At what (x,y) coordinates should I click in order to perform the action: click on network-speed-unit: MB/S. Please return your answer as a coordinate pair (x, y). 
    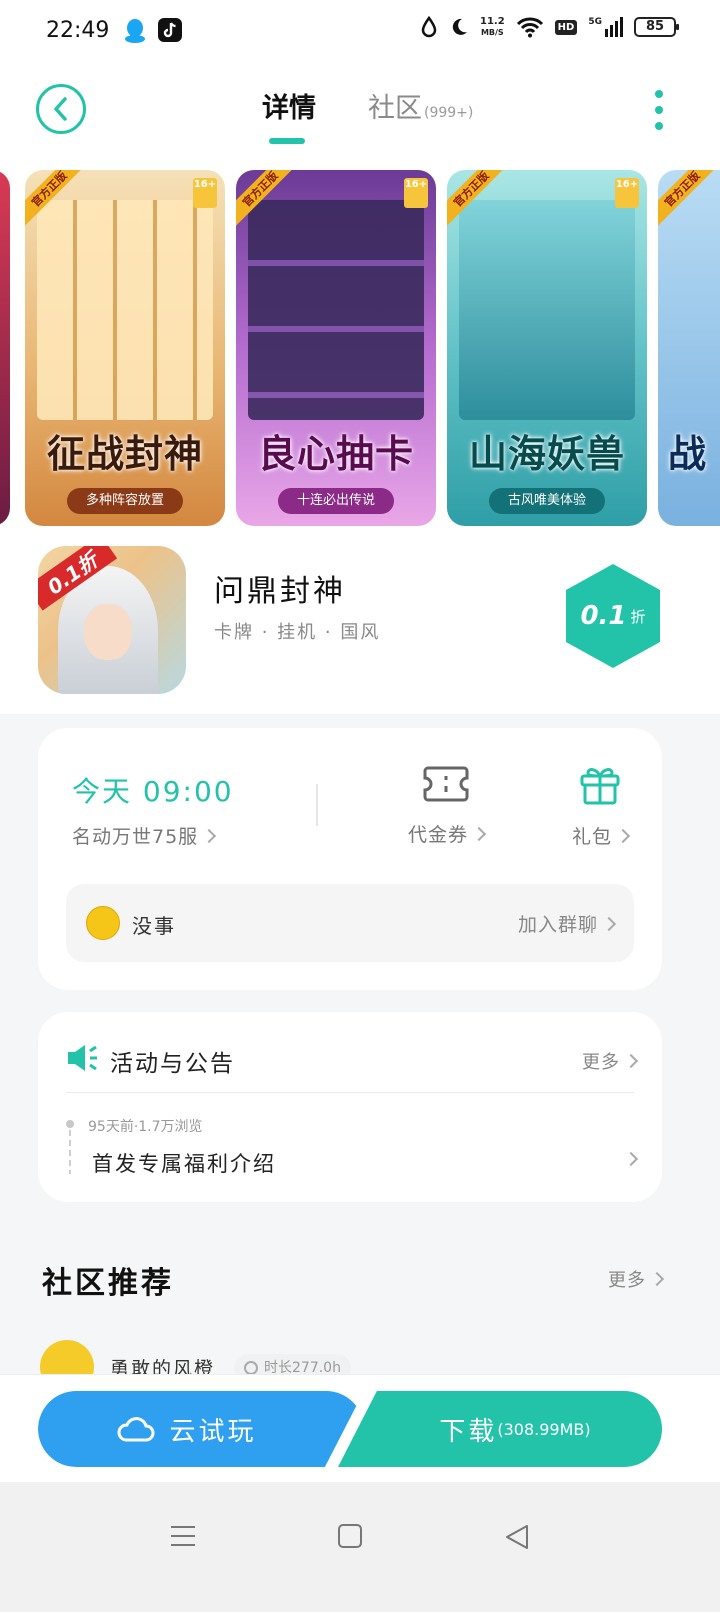
    Looking at the image, I should click on (492, 32).